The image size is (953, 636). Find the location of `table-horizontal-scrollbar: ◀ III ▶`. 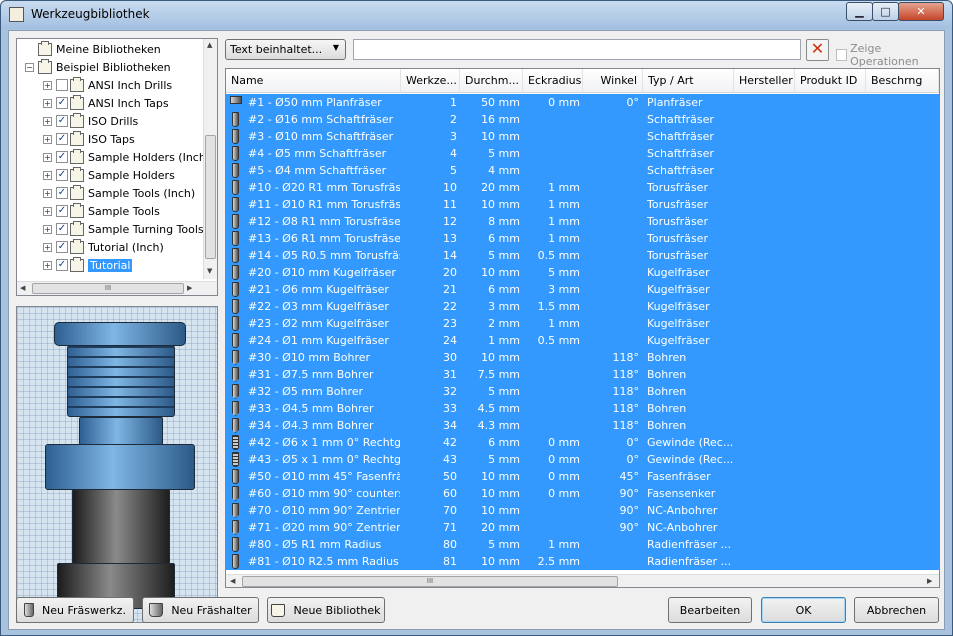

table-horizontal-scrollbar: ◀ III ▶ is located at coordinates (582, 580).